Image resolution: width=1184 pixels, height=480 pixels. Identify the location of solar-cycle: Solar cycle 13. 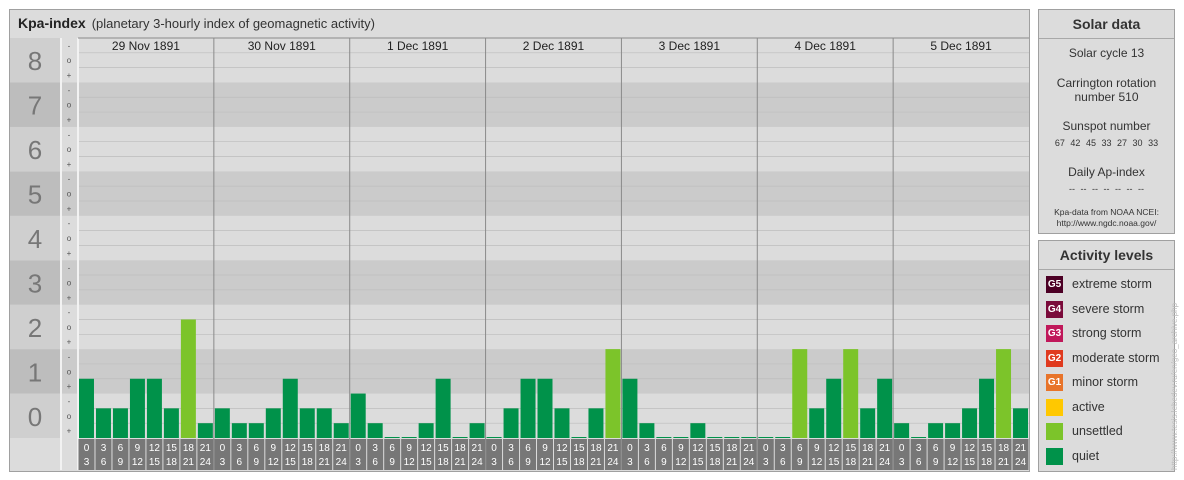
(1106, 53).